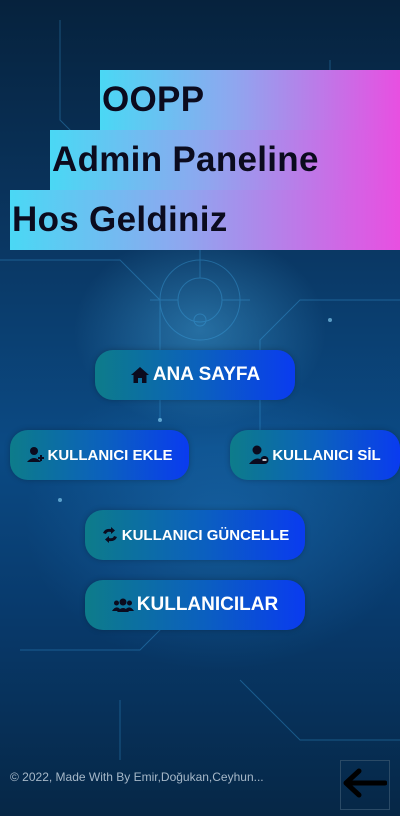  Describe the element at coordinates (207, 604) in the screenshot. I see `users-button-label: KULLANICILAR` at that location.